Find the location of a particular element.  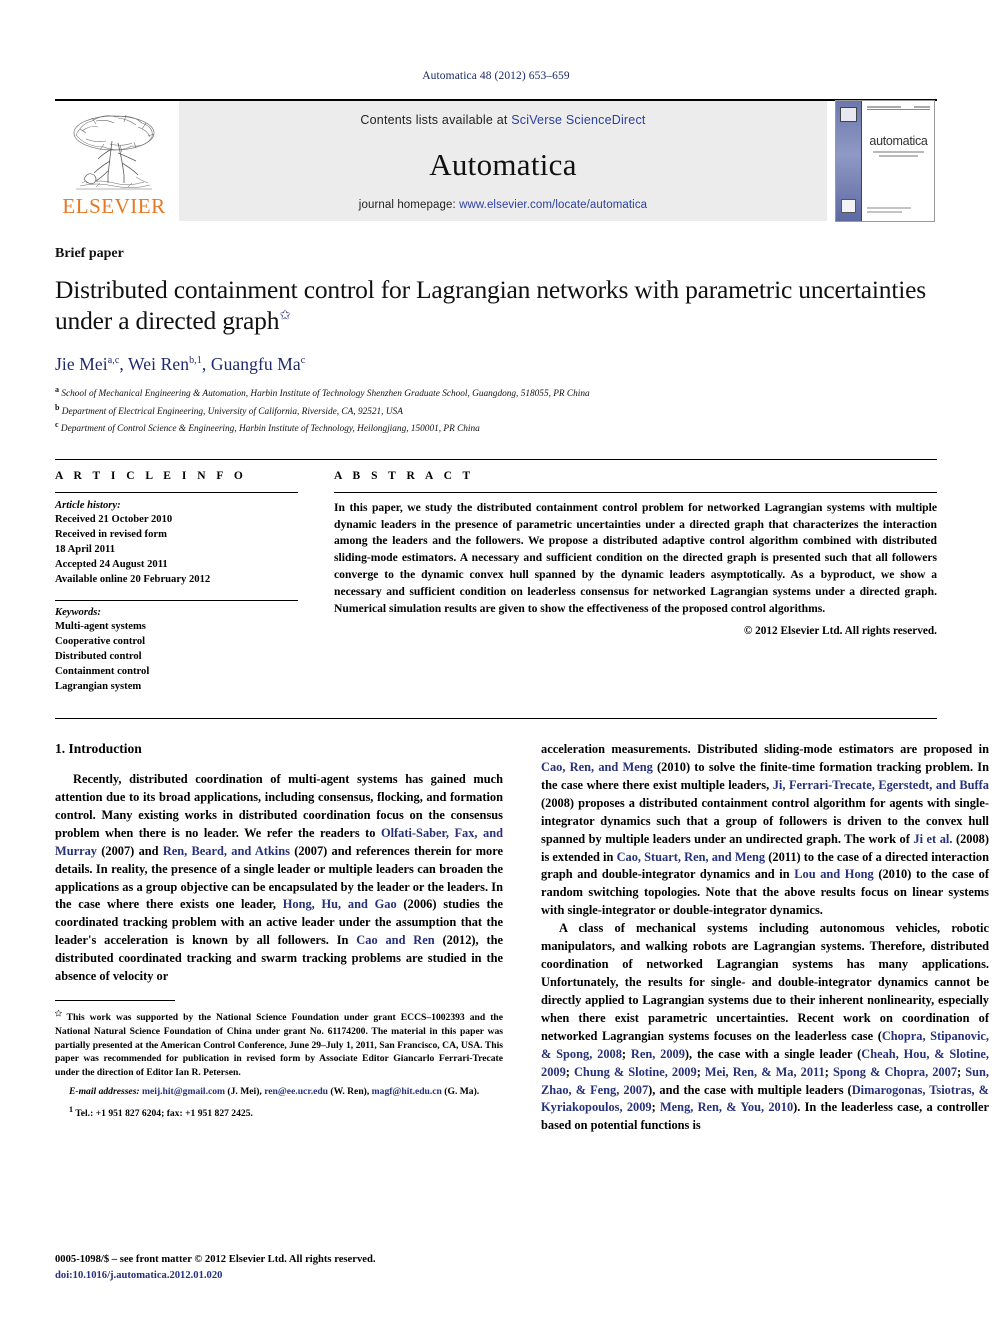

email-owner: (J. Mei) is located at coordinates (242, 1092).